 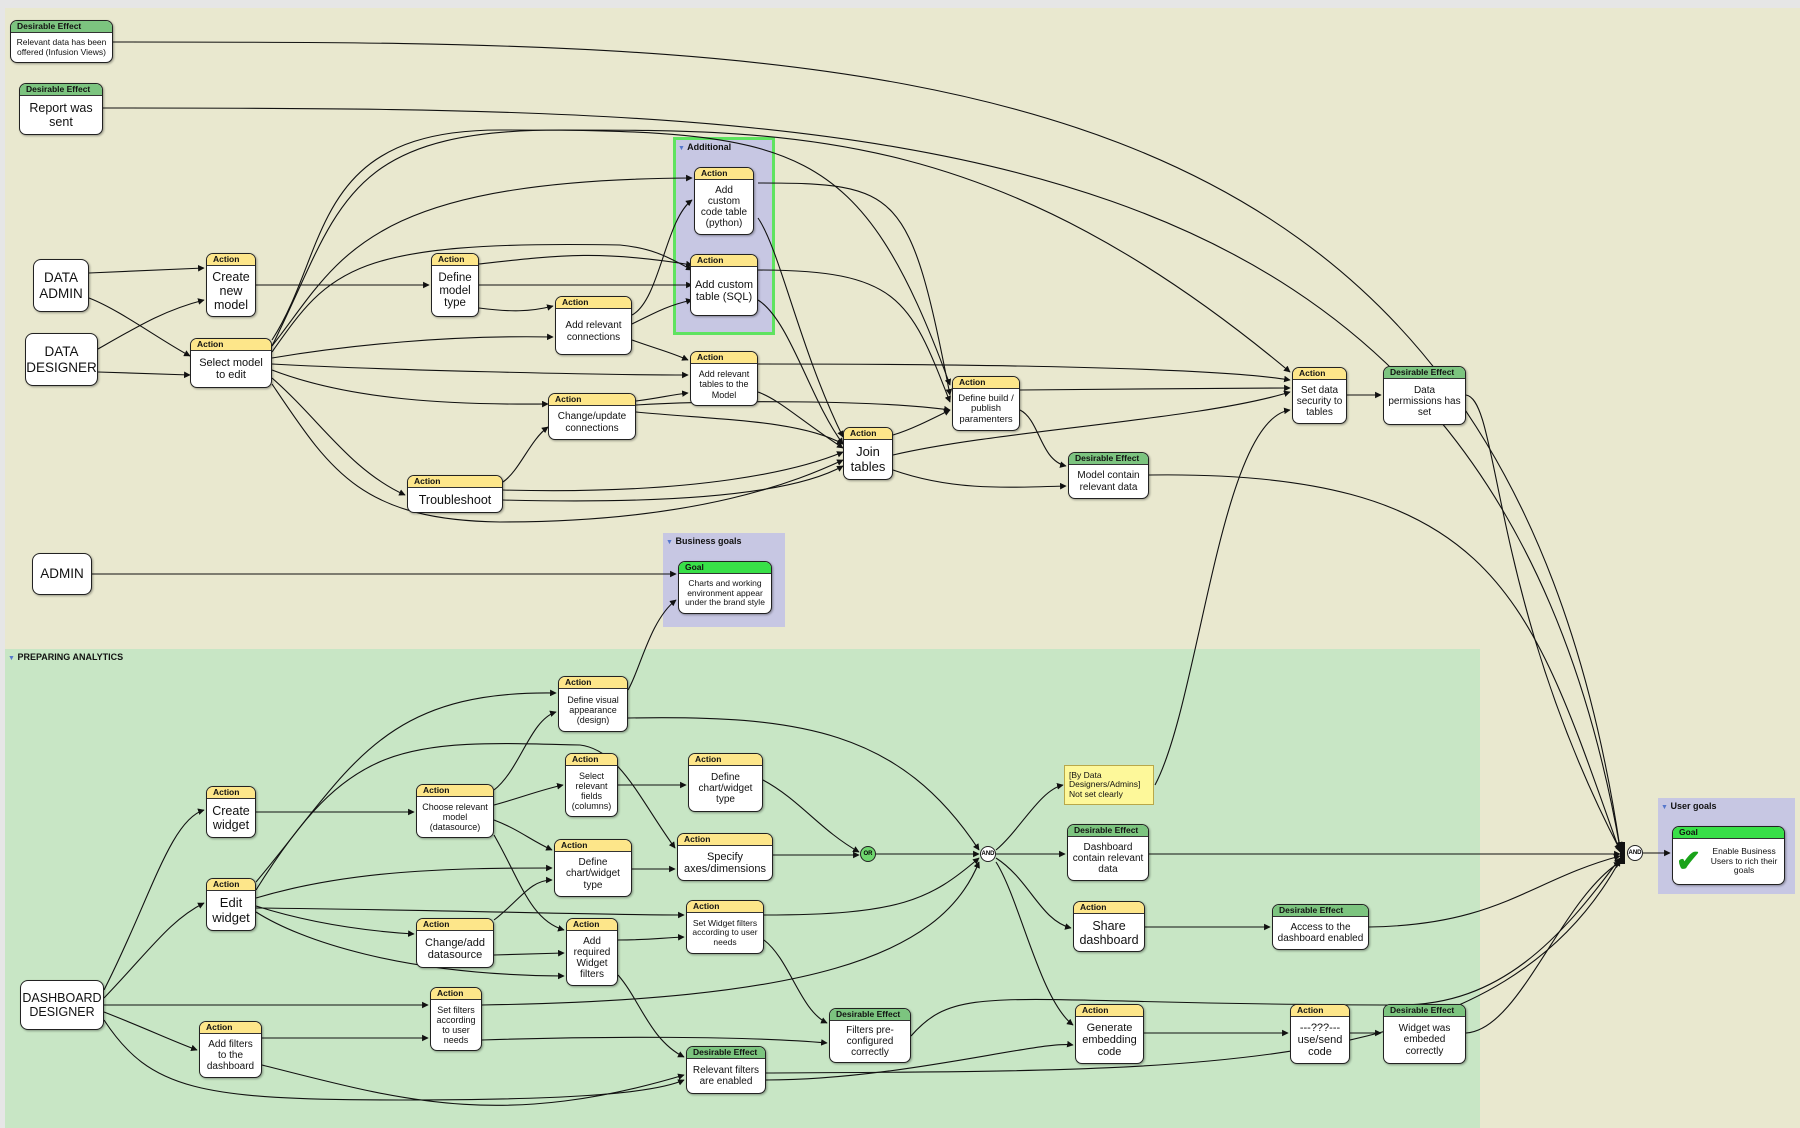 I want to click on action-define-model-type: Action Define model type, so click(x=455, y=285).